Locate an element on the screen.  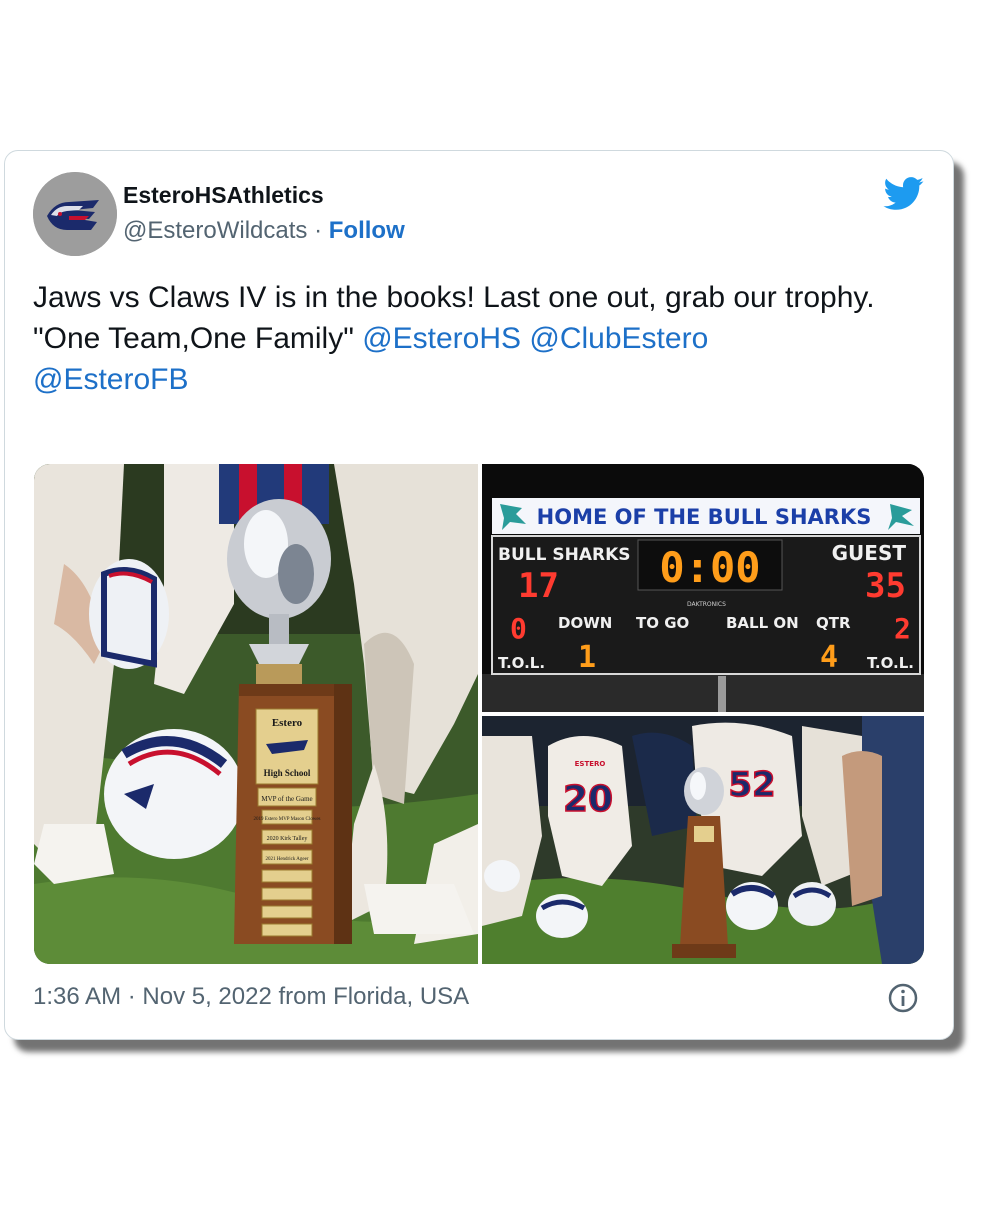
home-label: BULL SHARKS is located at coordinates (564, 555).